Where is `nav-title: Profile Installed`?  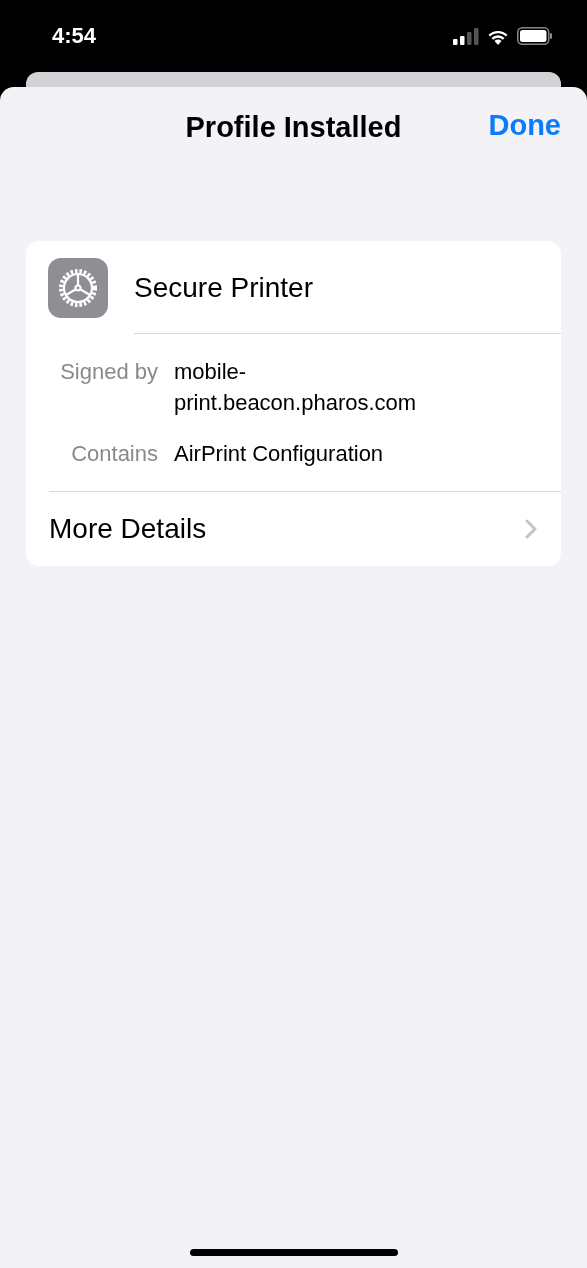
nav-title: Profile Installed is located at coordinates (293, 127).